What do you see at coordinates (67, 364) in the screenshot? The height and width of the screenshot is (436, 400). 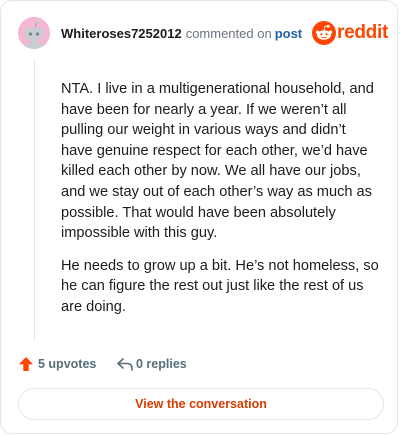 I see `upvote-count: 5 upvotes` at bounding box center [67, 364].